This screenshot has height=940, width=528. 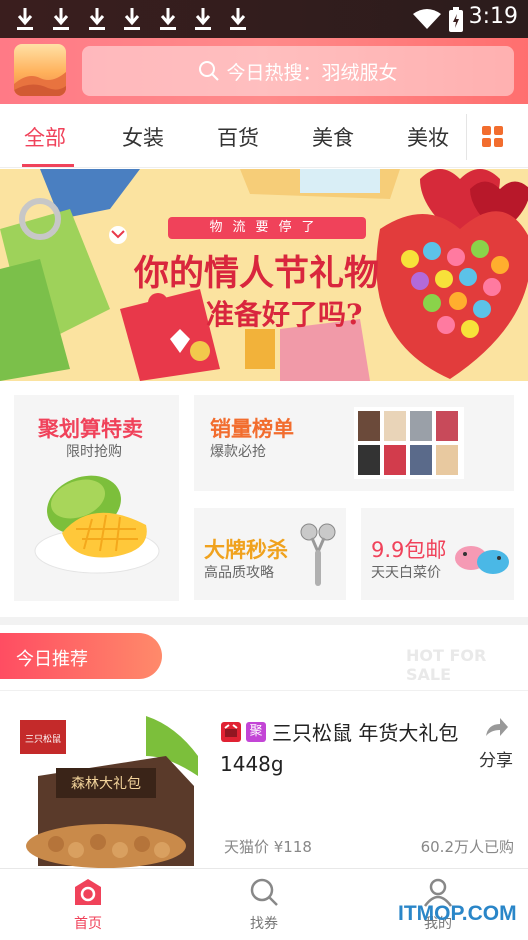 What do you see at coordinates (97, 524) in the screenshot?
I see `mango-image` at bounding box center [97, 524].